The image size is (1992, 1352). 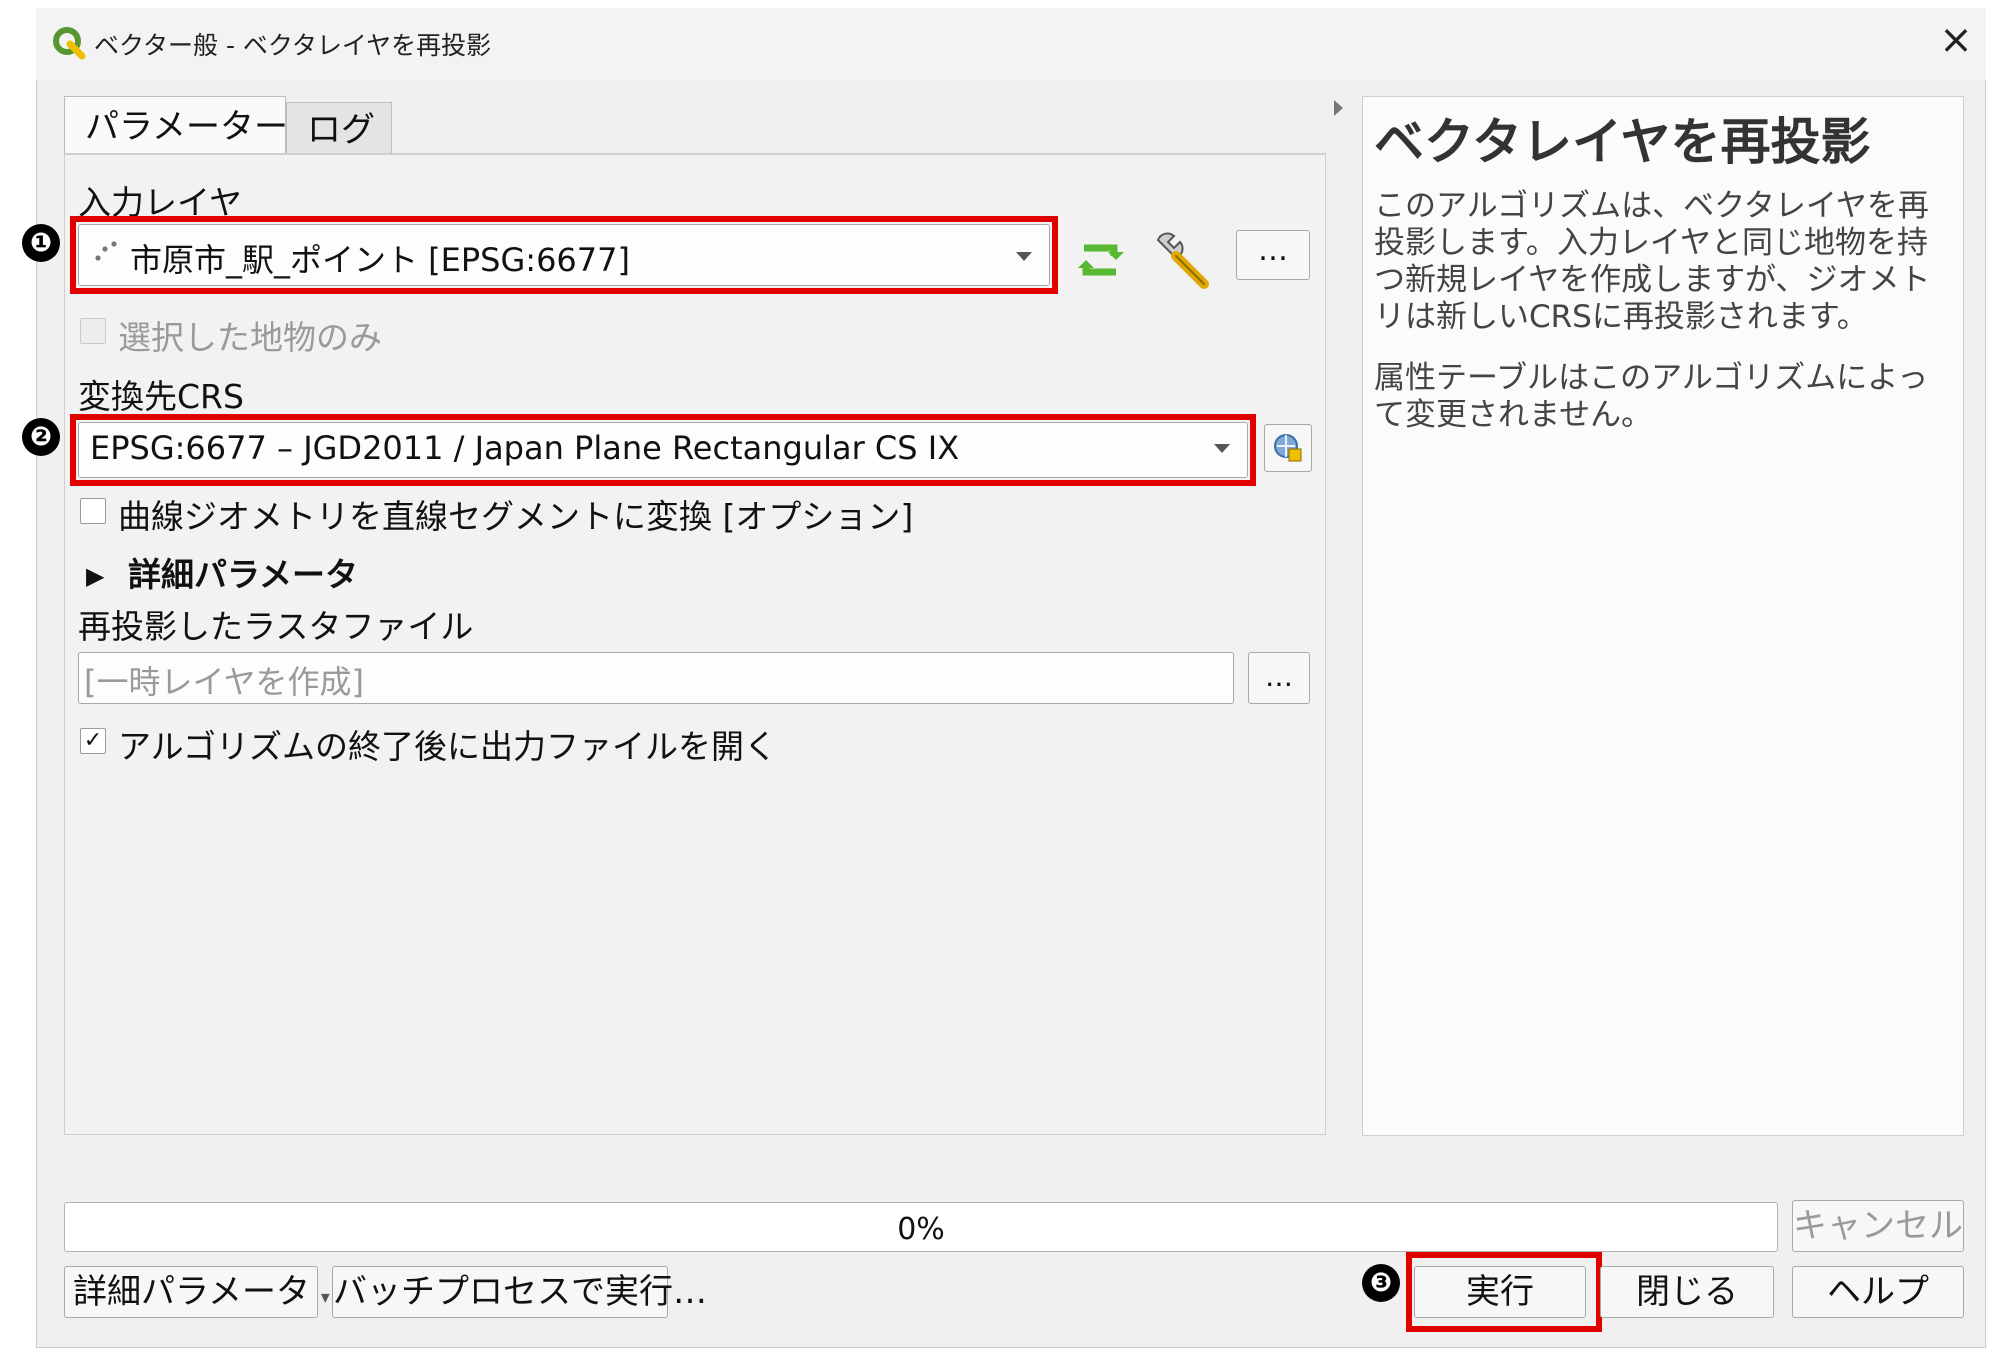 I want to click on expand-arrow-icon: ▶, so click(x=95, y=576).